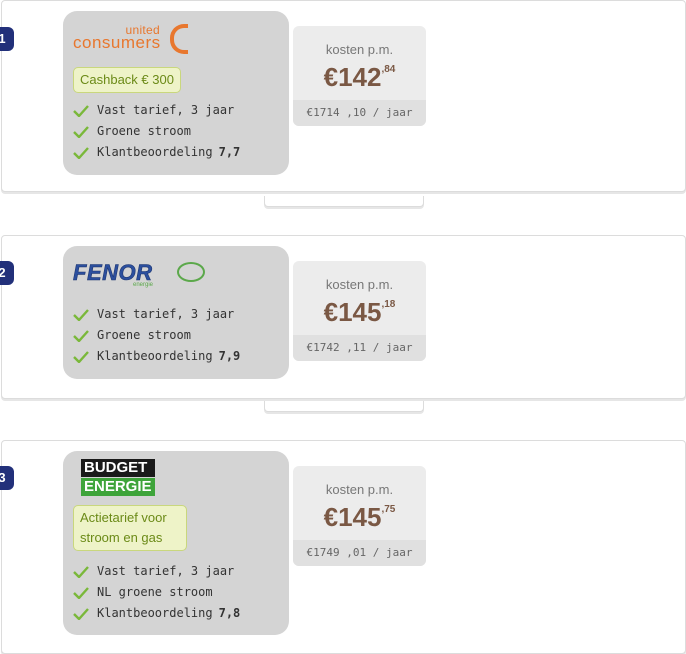 The image size is (686, 654). Describe the element at coordinates (191, 272) in the screenshot. I see `logo-swirl-icon` at that location.